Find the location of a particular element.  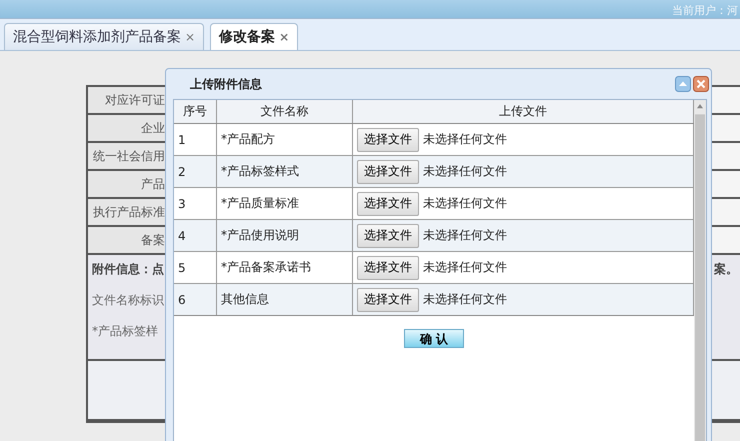

table-cell: 6 is located at coordinates (195, 299).